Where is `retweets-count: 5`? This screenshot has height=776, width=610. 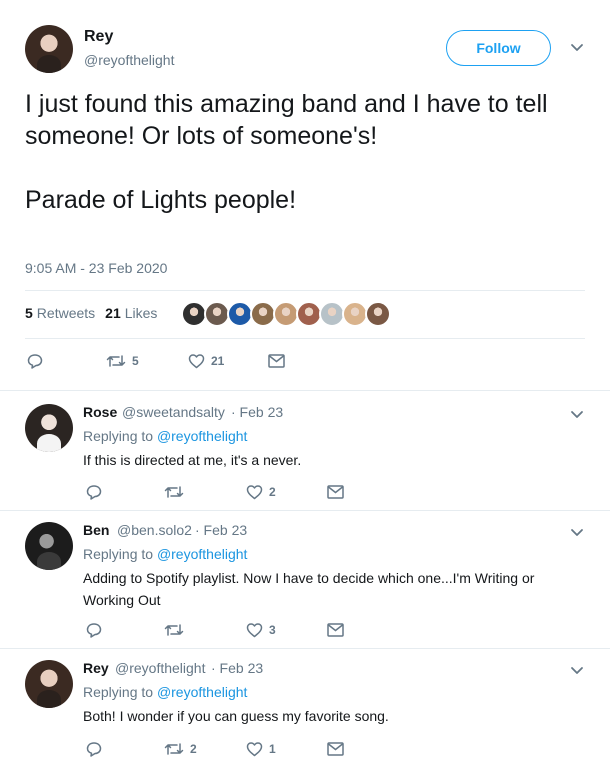 retweets-count: 5 is located at coordinates (29, 313).